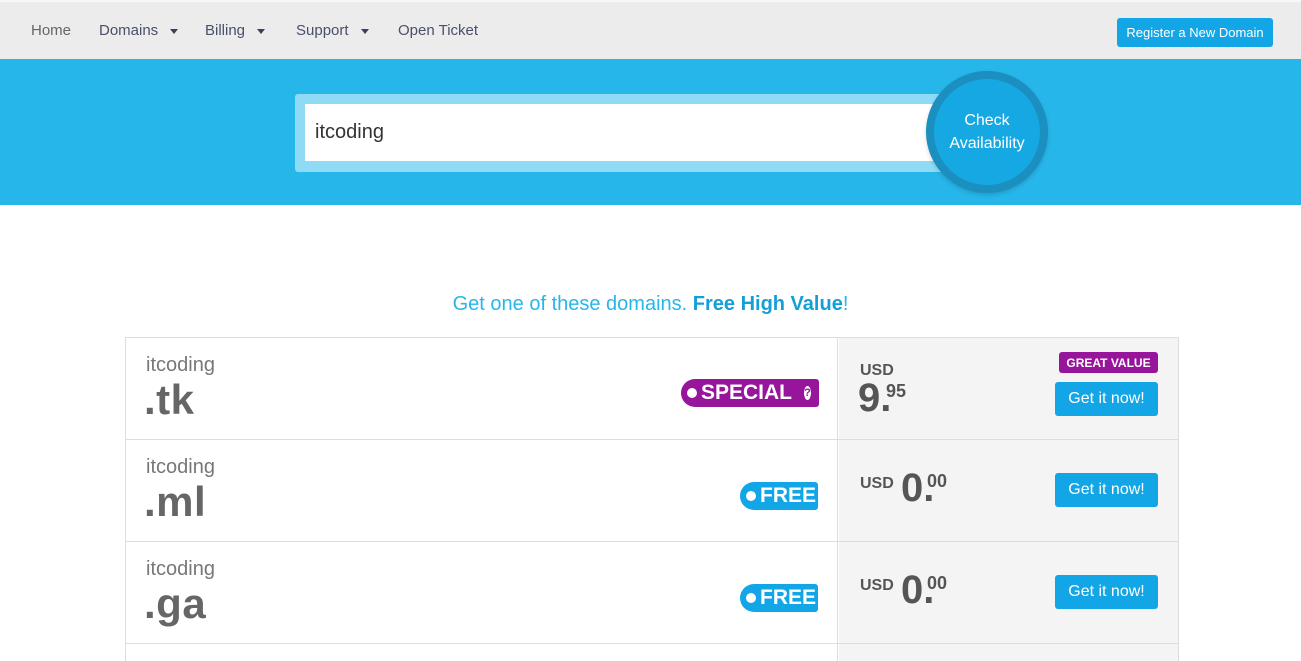  I want to click on nav-domains: Domains, so click(139, 30).